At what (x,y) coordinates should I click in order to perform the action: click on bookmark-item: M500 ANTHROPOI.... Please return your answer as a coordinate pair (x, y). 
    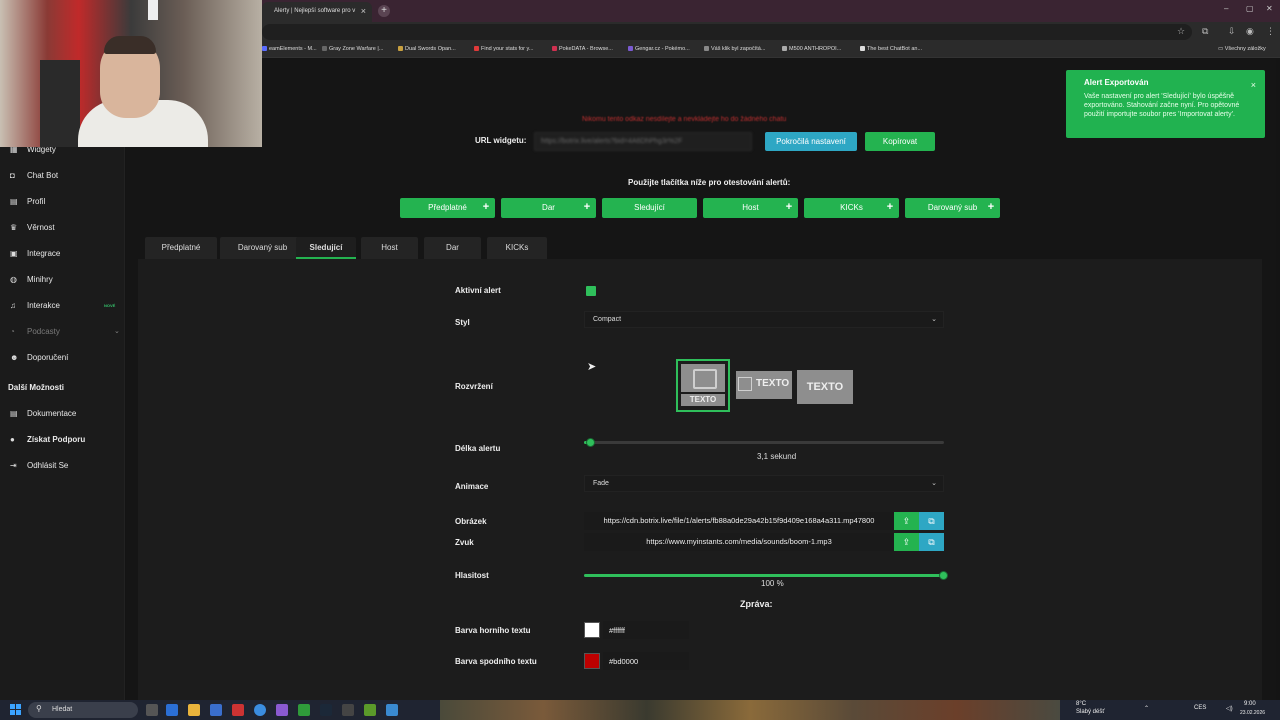
    Looking at the image, I should click on (811, 49).